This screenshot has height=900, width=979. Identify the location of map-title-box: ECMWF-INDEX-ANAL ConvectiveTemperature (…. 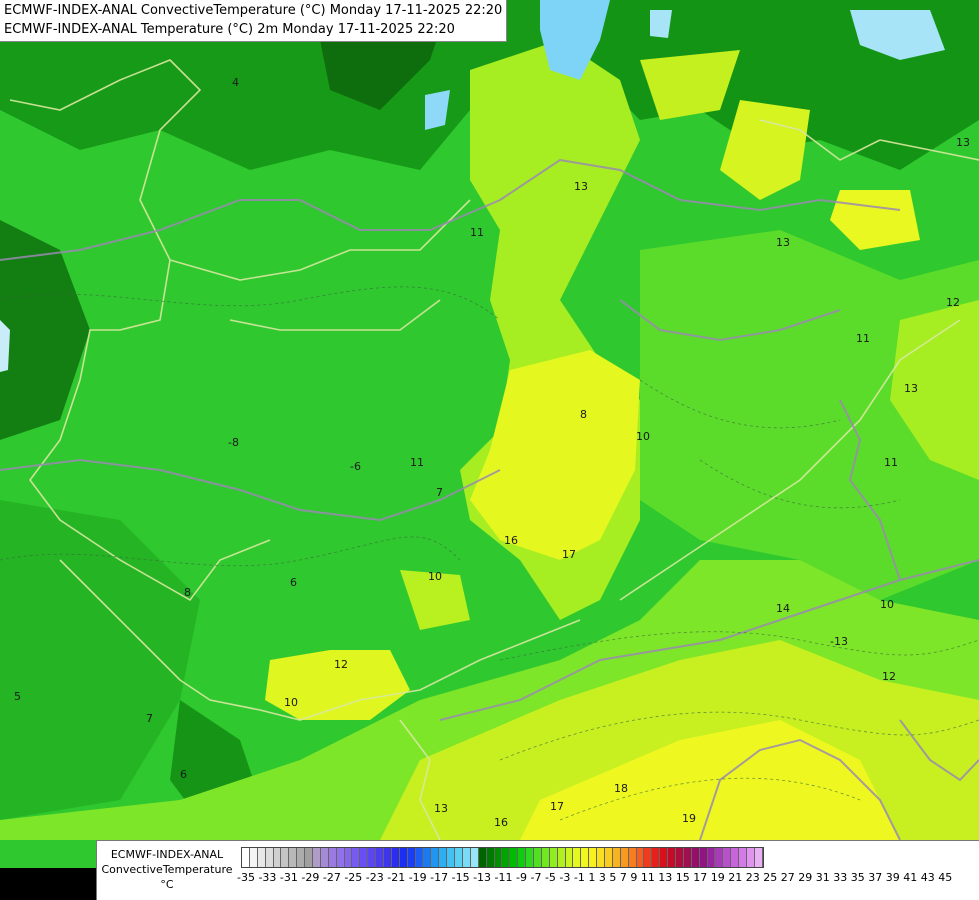
(254, 21).